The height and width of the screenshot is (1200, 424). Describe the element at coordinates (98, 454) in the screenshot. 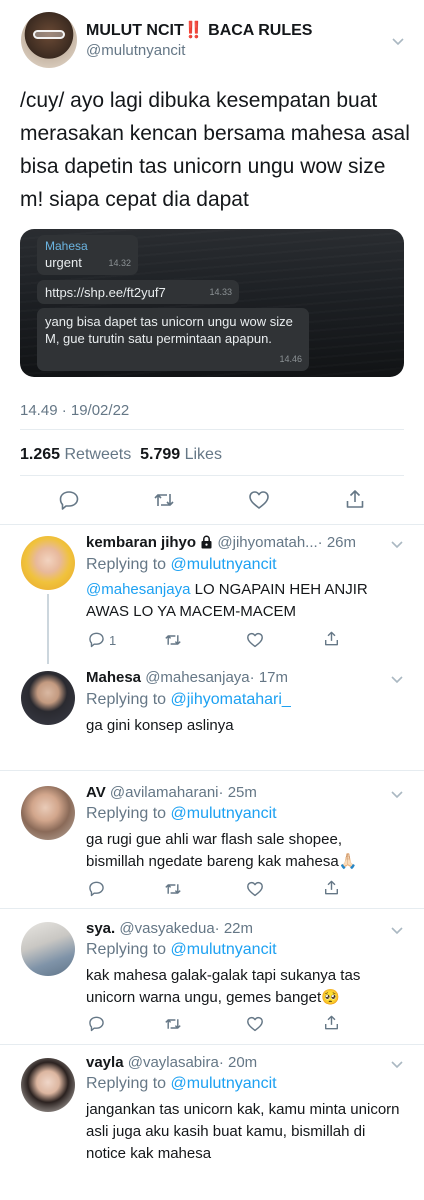

I see `retweets-label: Retweets` at that location.